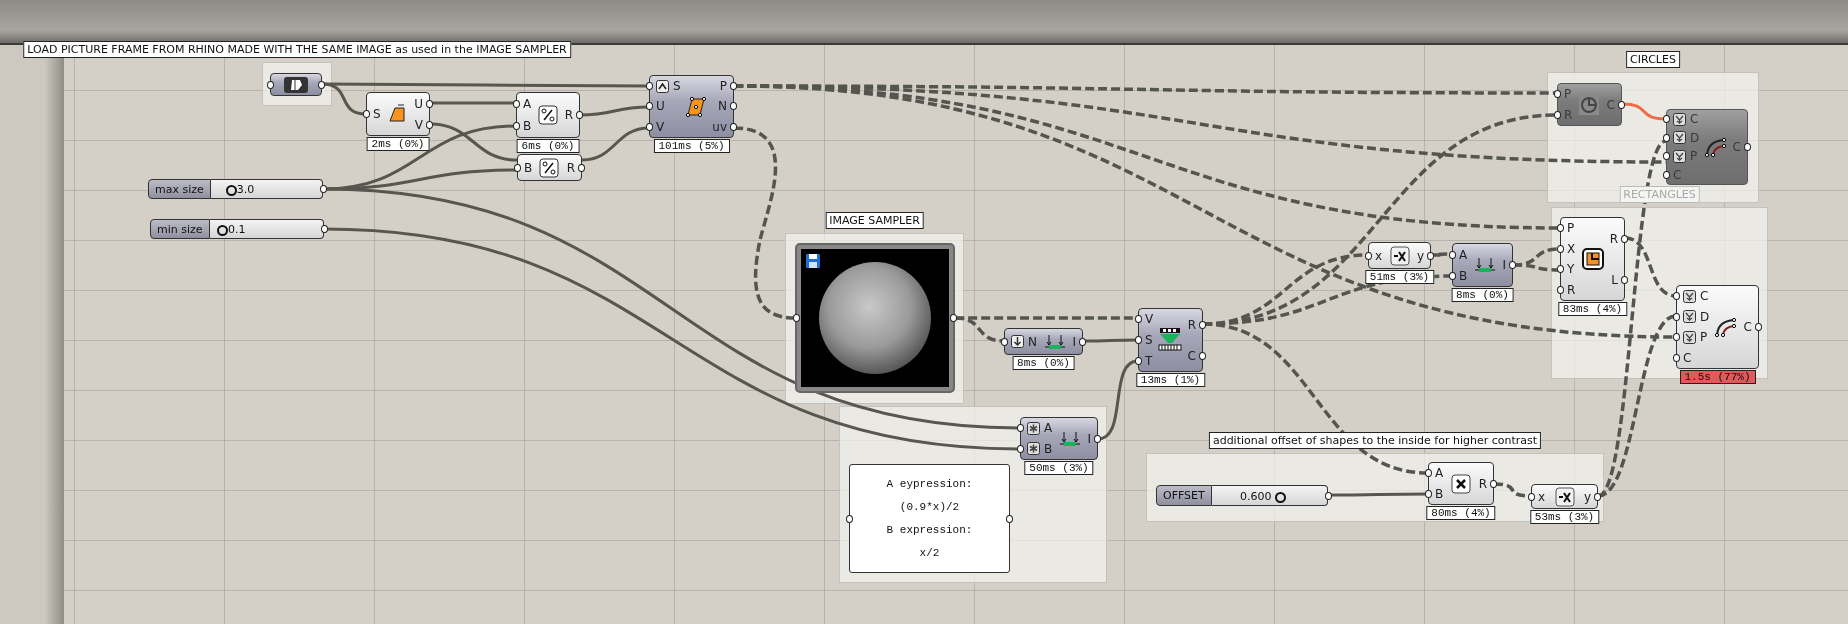 The width and height of the screenshot is (1848, 624). What do you see at coordinates (1269, 495) in the screenshot?
I see `slider-track: 0.600` at bounding box center [1269, 495].